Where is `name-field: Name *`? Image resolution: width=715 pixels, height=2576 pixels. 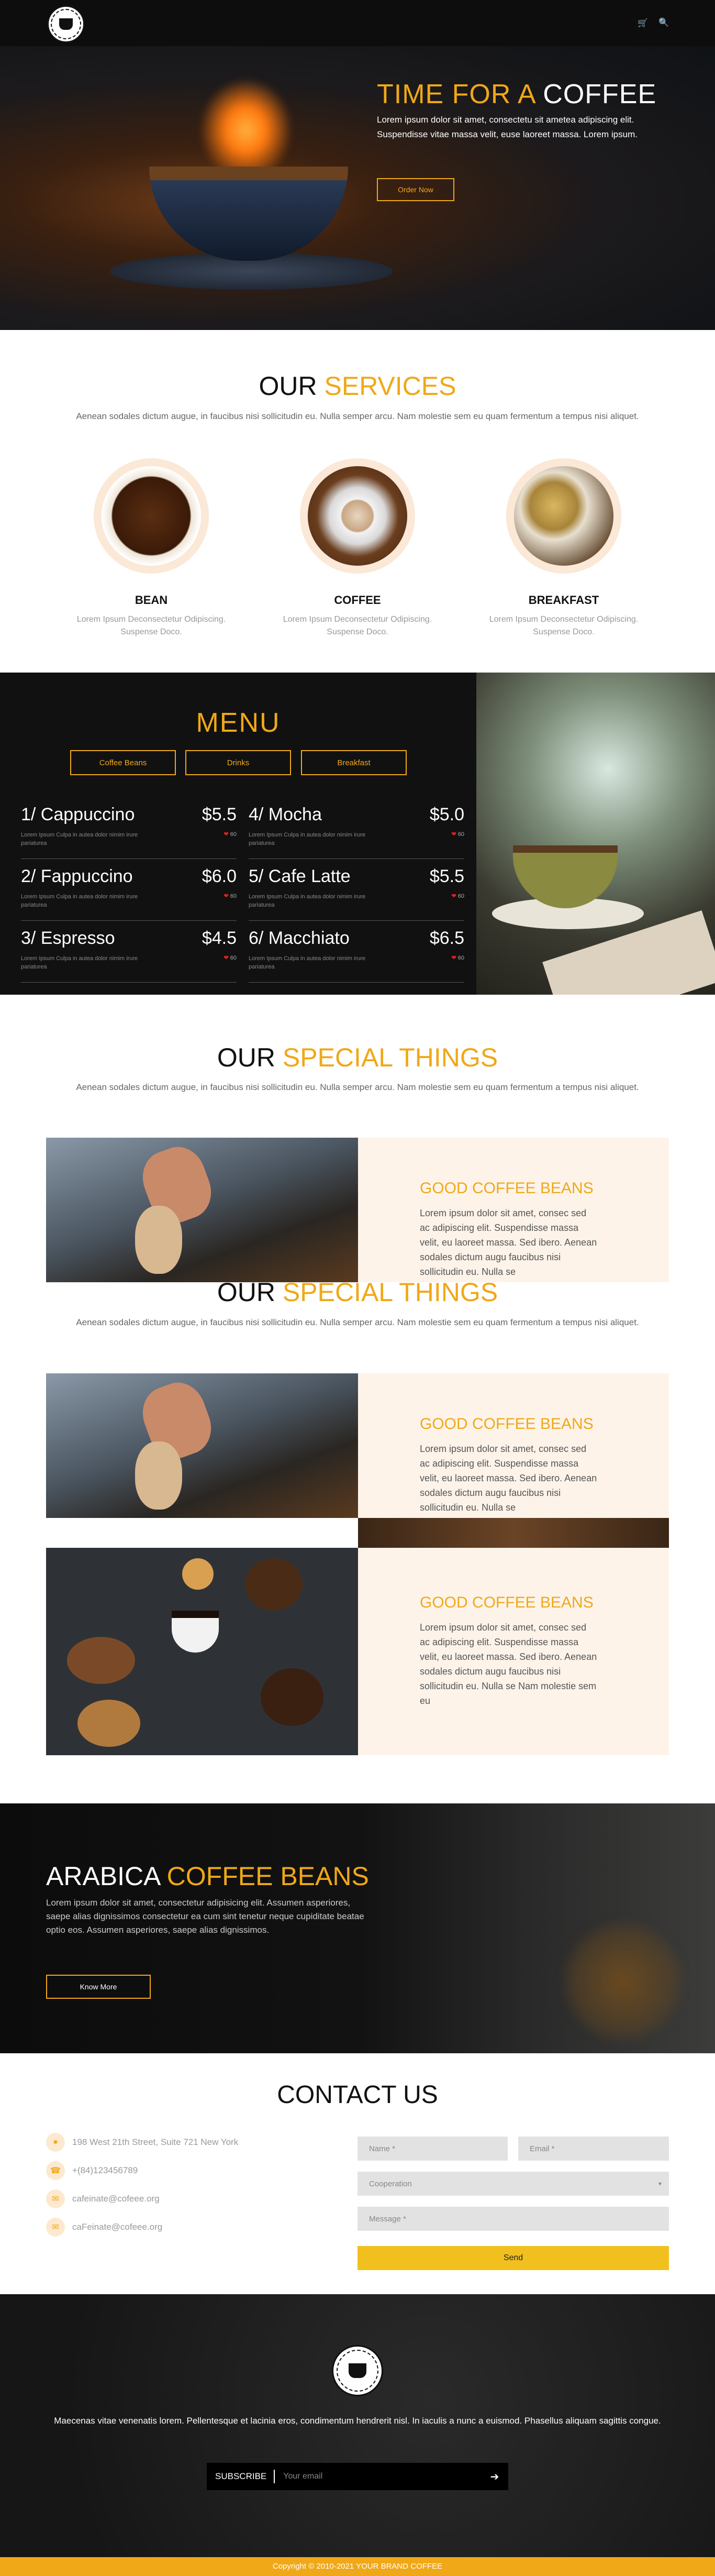
name-field: Name * is located at coordinates (433, 2149).